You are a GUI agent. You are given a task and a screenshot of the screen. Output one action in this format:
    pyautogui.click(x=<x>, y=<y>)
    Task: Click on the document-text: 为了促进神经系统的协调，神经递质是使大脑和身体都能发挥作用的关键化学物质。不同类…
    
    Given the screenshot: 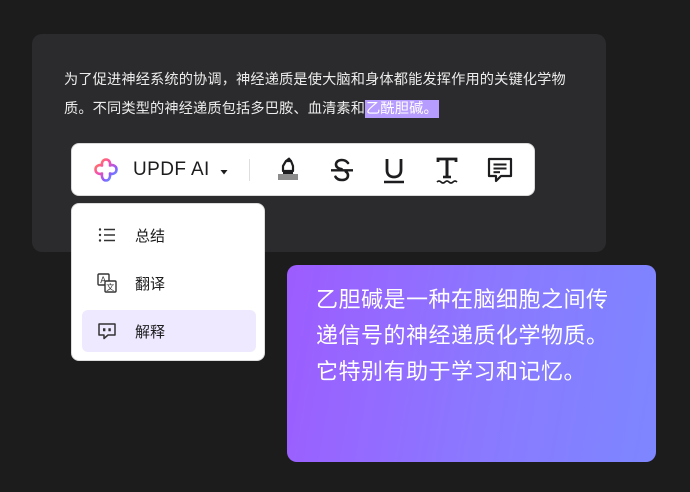 What is the action you would take?
    pyautogui.click(x=315, y=94)
    